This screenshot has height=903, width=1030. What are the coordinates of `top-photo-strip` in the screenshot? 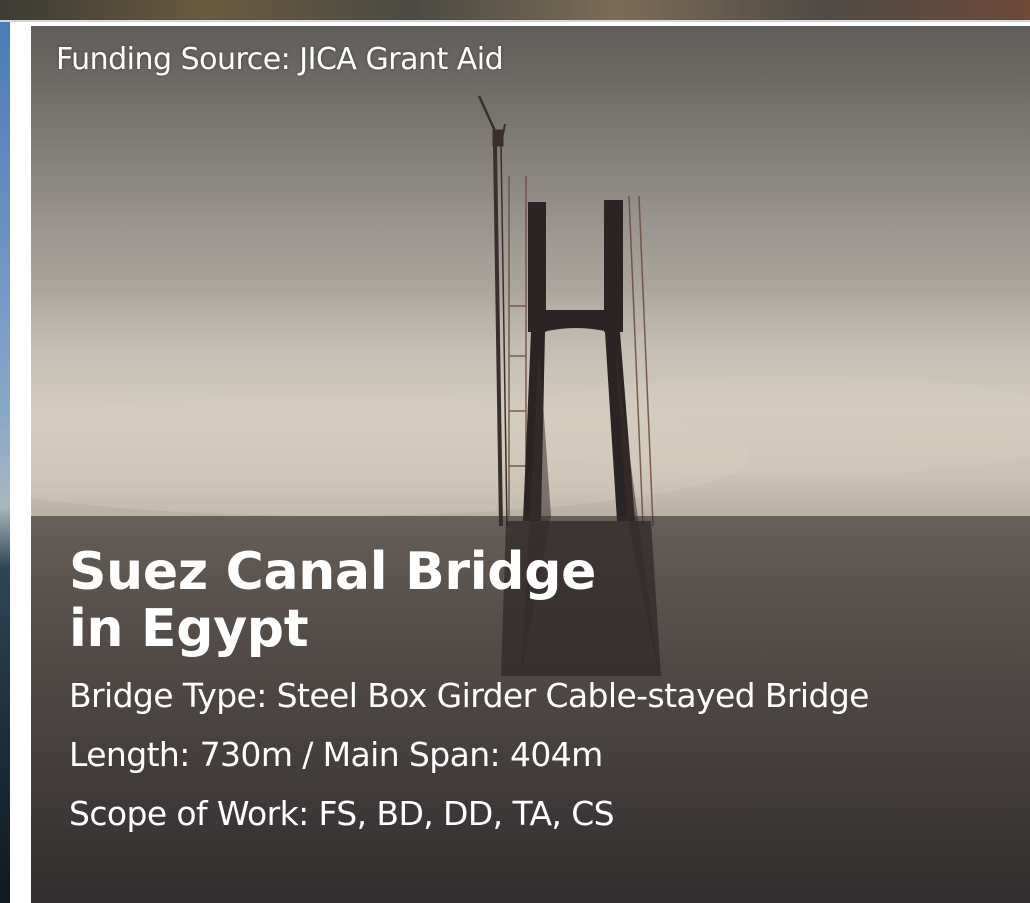 It's located at (515, 11).